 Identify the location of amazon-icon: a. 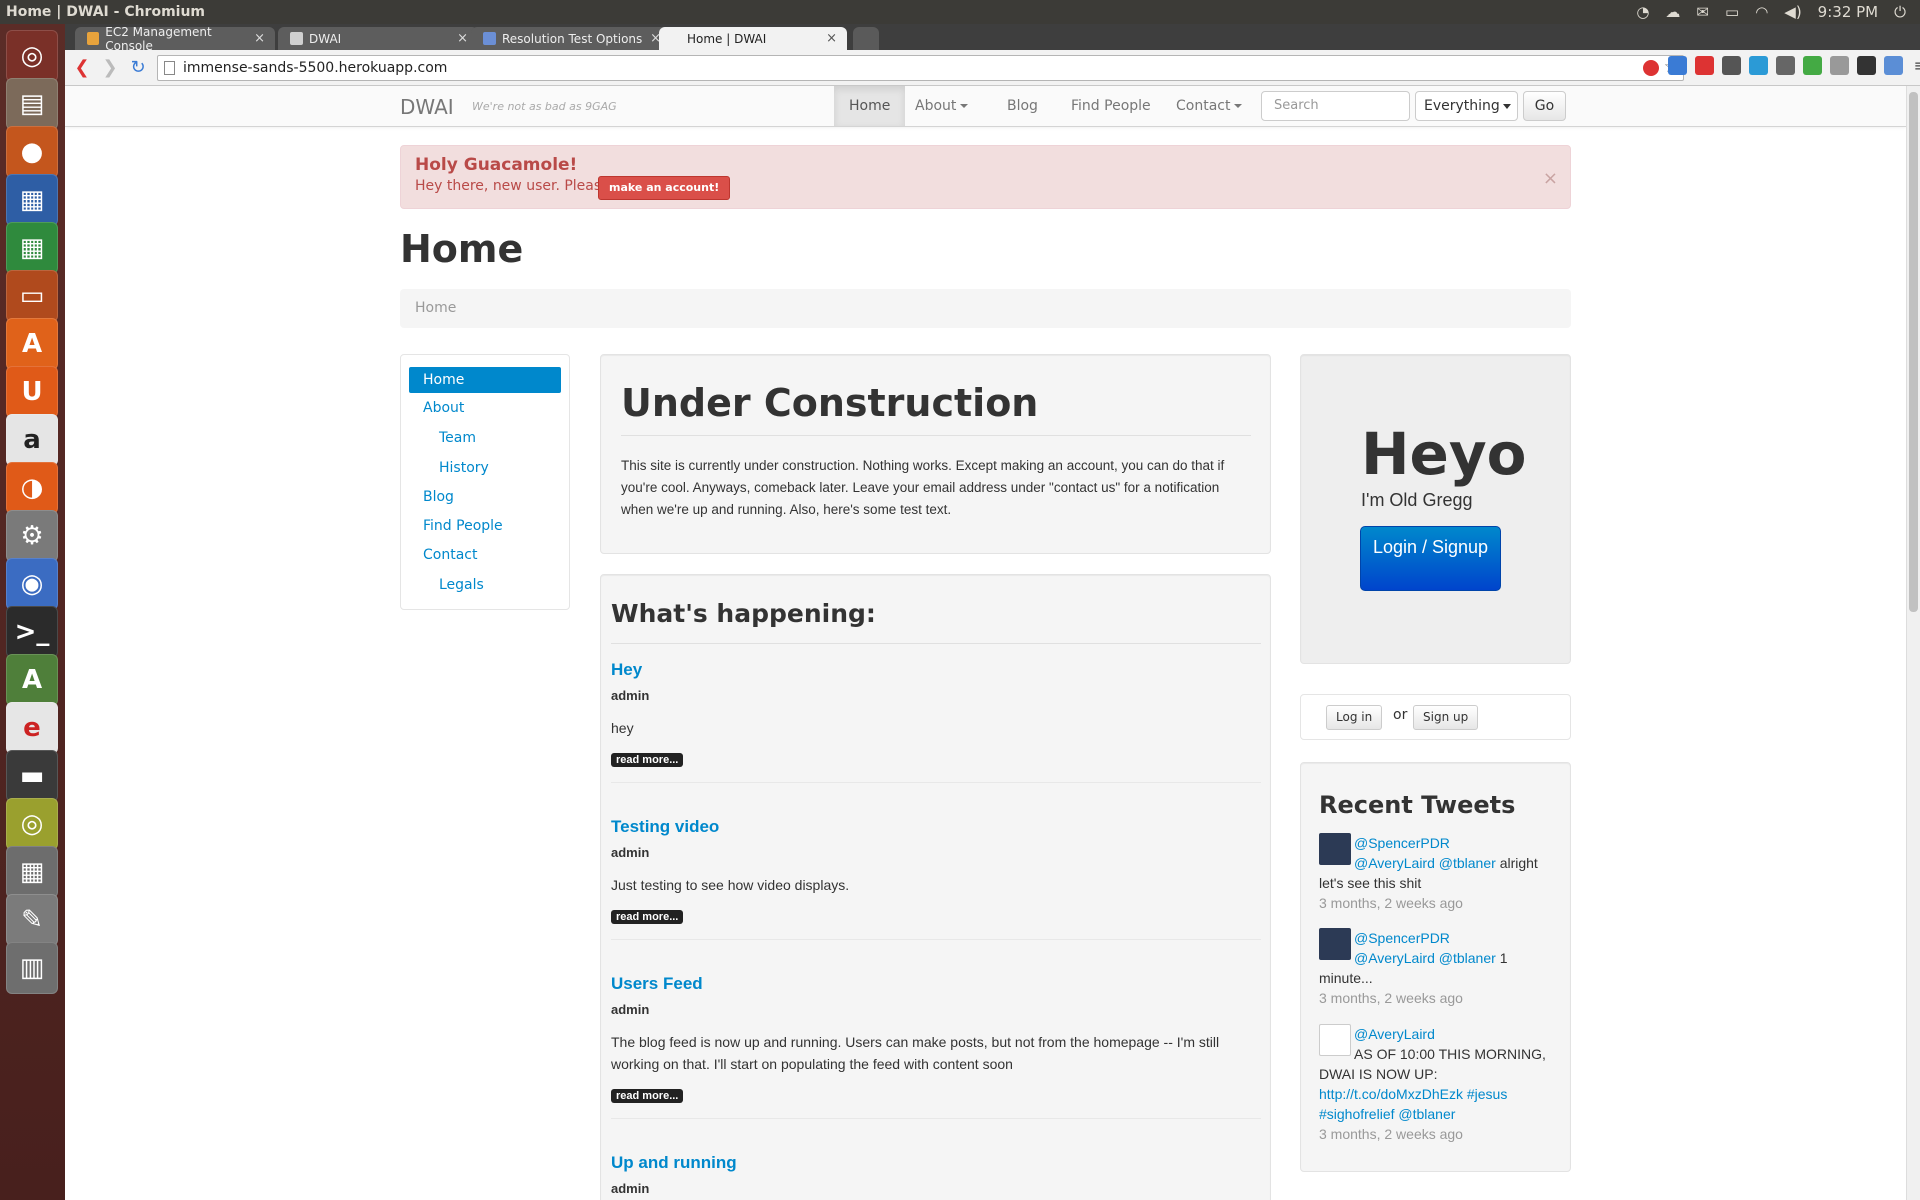
(32, 440).